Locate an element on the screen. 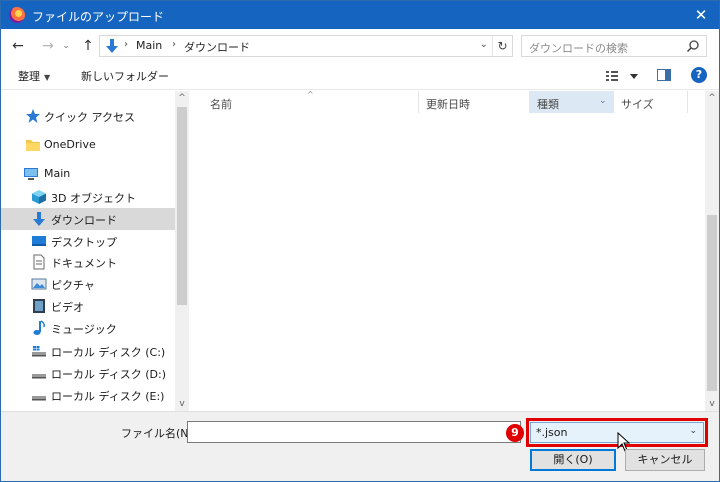 Image resolution: width=720 pixels, height=482 pixels. nav-item-3d-objects: 3D オブジェクト is located at coordinates (88, 197).